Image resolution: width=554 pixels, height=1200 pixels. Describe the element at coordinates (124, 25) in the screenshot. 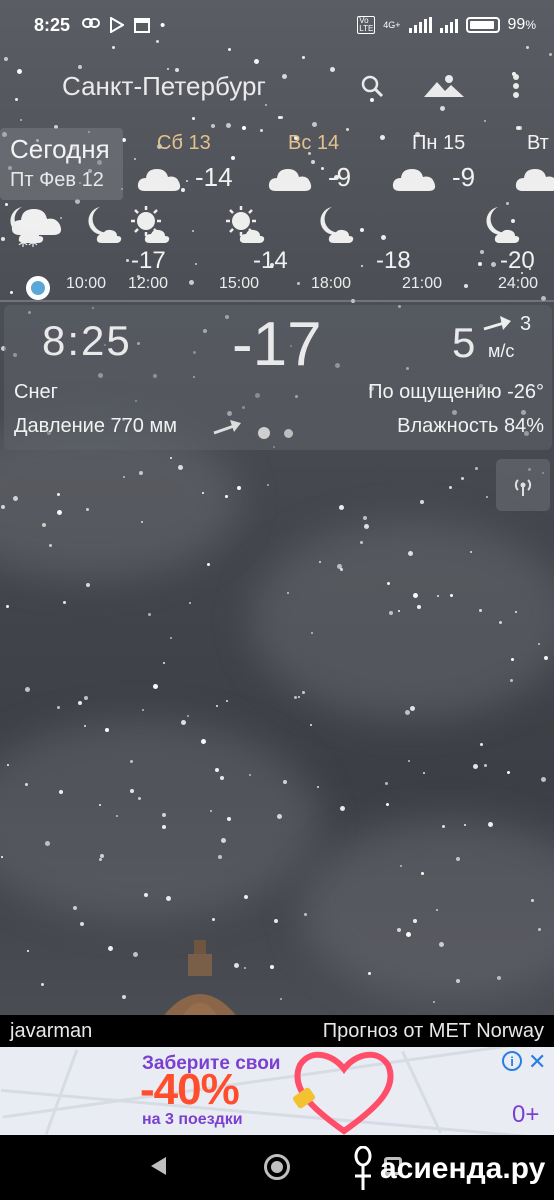

I see `status-notification-icons: •` at that location.